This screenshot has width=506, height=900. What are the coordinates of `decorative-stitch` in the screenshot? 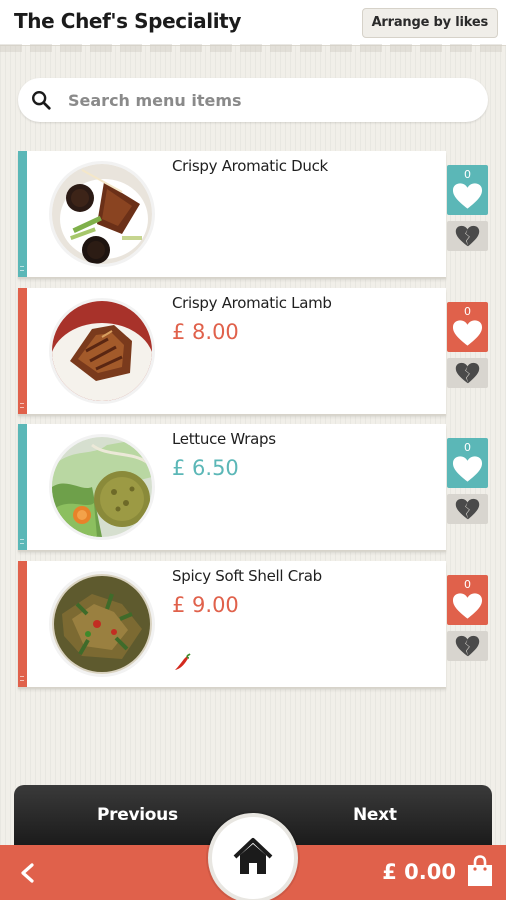 It's located at (253, 48).